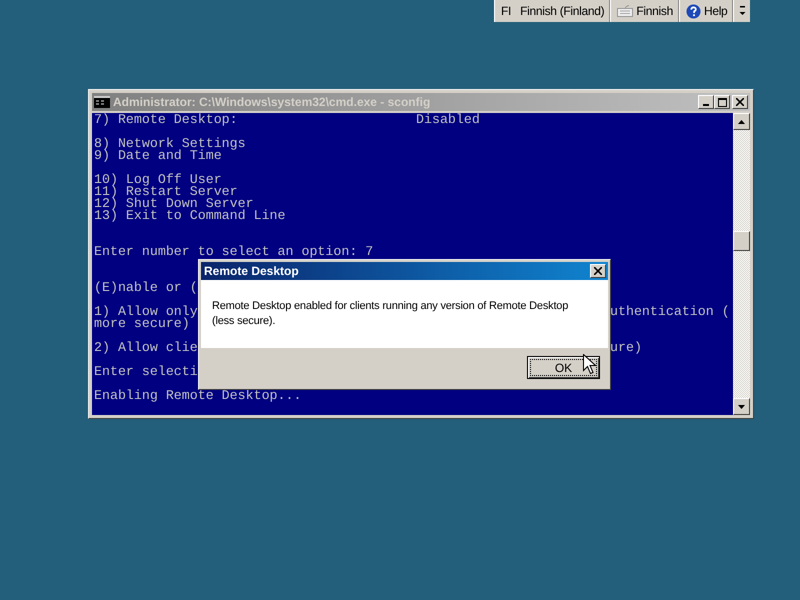  I want to click on console-line: more secure), so click(142, 324).